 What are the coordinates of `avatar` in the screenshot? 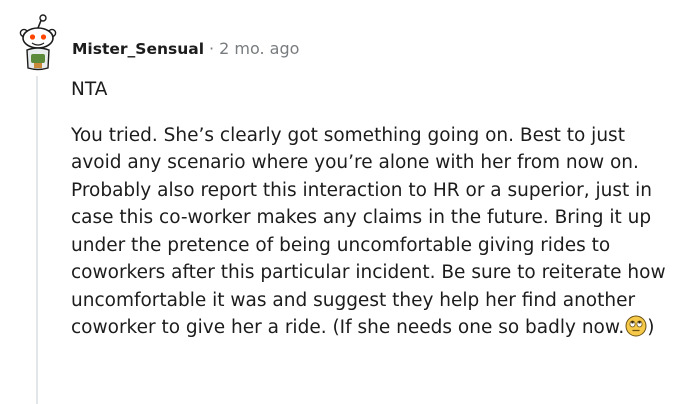 It's located at (38, 43).